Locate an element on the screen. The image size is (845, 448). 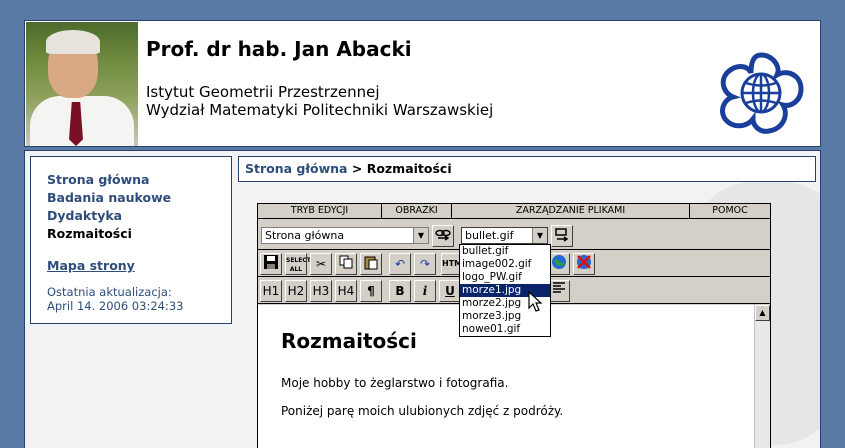
insert-image-icon is located at coordinates (562, 235).